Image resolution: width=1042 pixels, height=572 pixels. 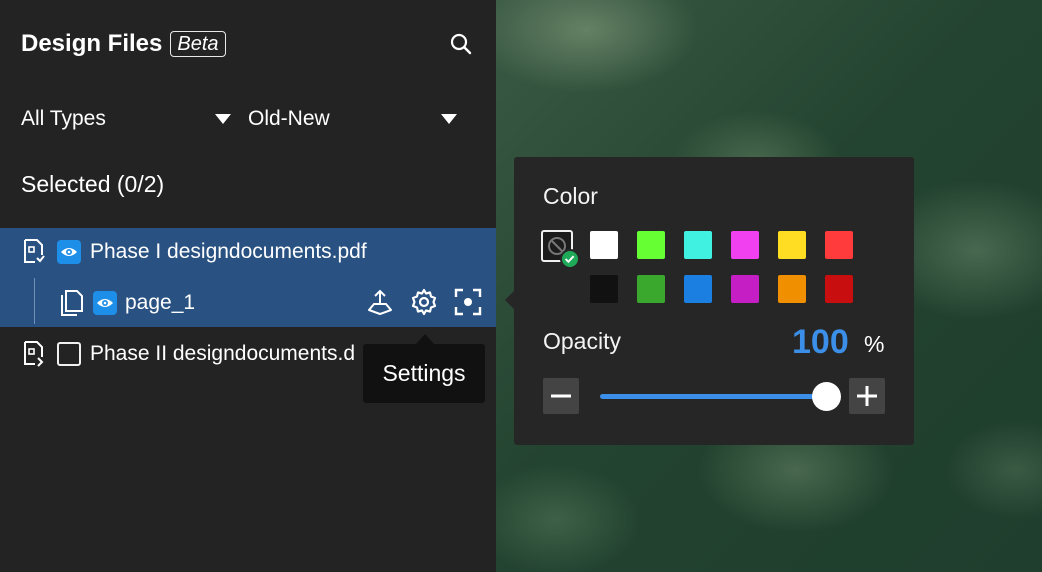 I want to click on selected-check-icon, so click(x=570, y=259).